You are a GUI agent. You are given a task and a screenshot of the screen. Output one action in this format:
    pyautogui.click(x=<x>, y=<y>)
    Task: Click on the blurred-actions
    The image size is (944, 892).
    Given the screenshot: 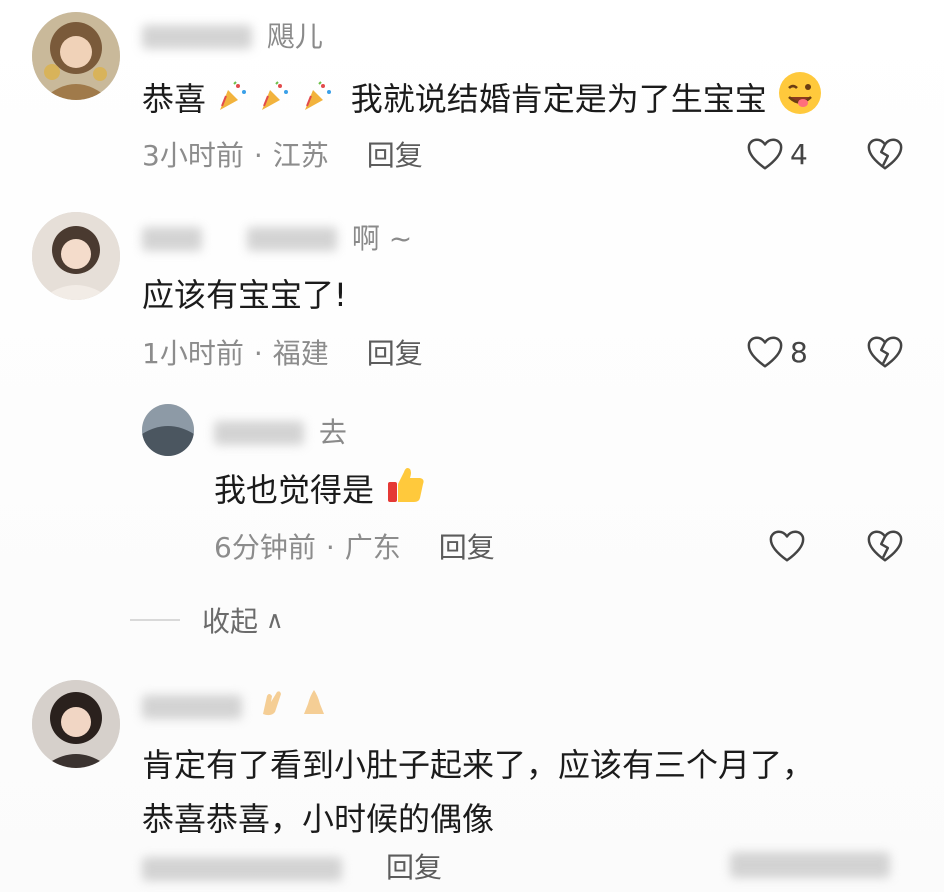 What is the action you would take?
    pyautogui.click(x=810, y=866)
    